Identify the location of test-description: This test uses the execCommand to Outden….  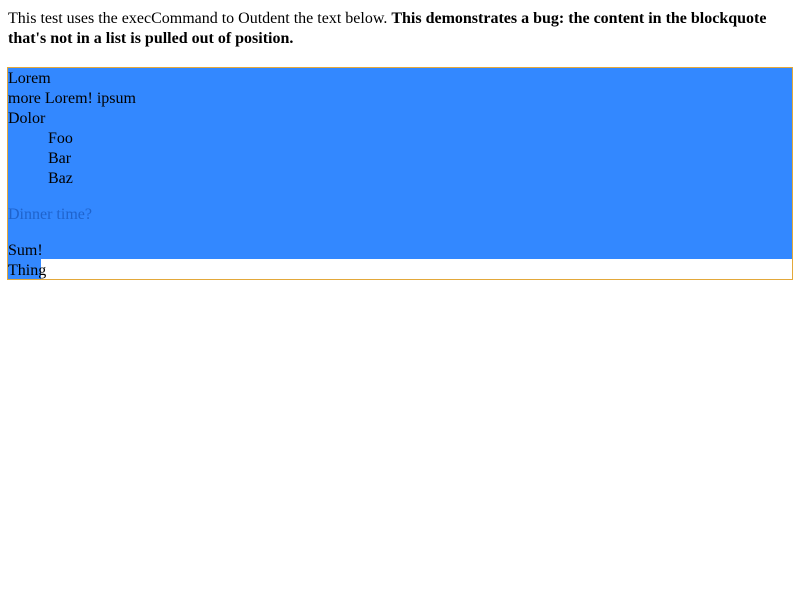
(400, 29).